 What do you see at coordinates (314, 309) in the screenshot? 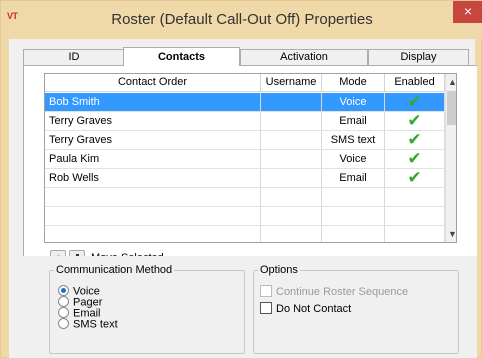
I see `do-not-contact-label: Do Not Contact` at bounding box center [314, 309].